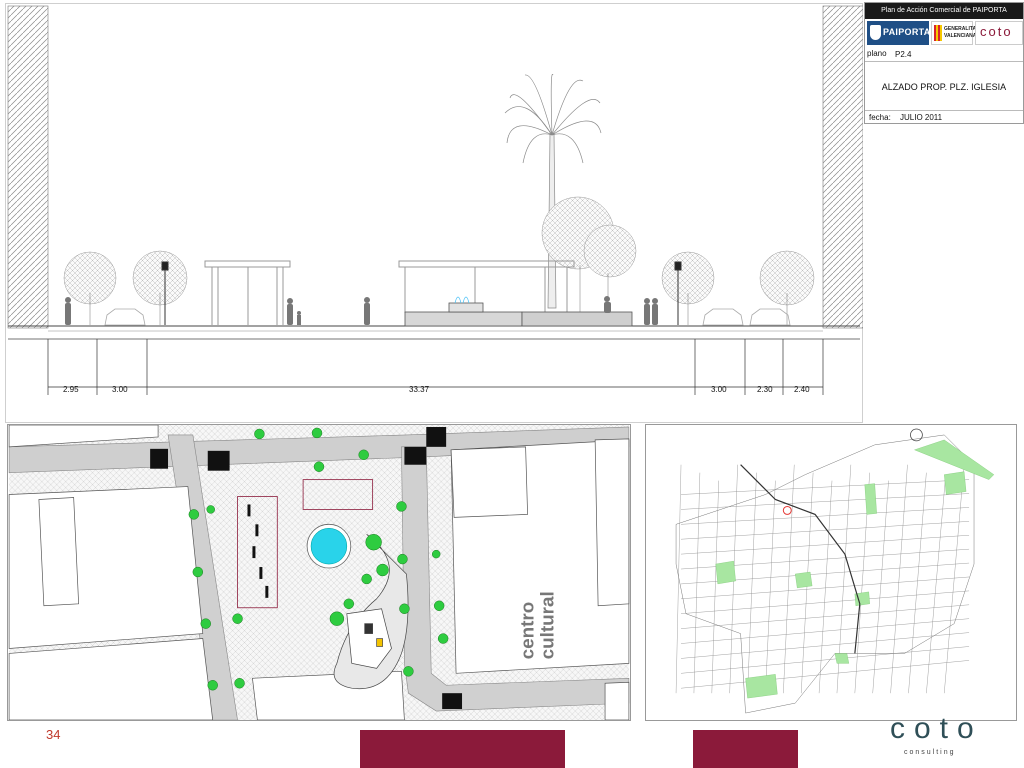 This screenshot has width=1024, height=768. Describe the element at coordinates (944, 87) in the screenshot. I see `drawing-title: ALZADO PROP. PLZ. IGLESIA` at that location.